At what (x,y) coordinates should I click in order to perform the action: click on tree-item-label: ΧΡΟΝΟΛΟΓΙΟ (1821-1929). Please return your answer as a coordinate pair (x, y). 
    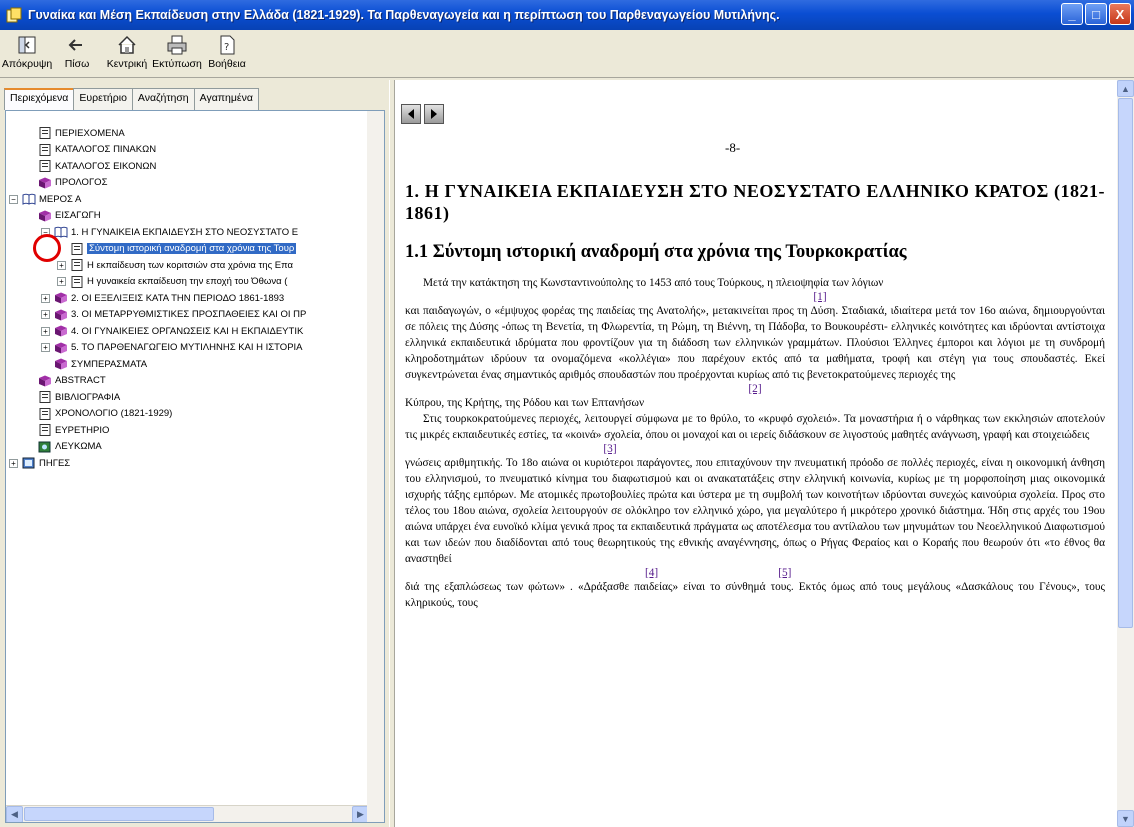
    Looking at the image, I should click on (114, 414).